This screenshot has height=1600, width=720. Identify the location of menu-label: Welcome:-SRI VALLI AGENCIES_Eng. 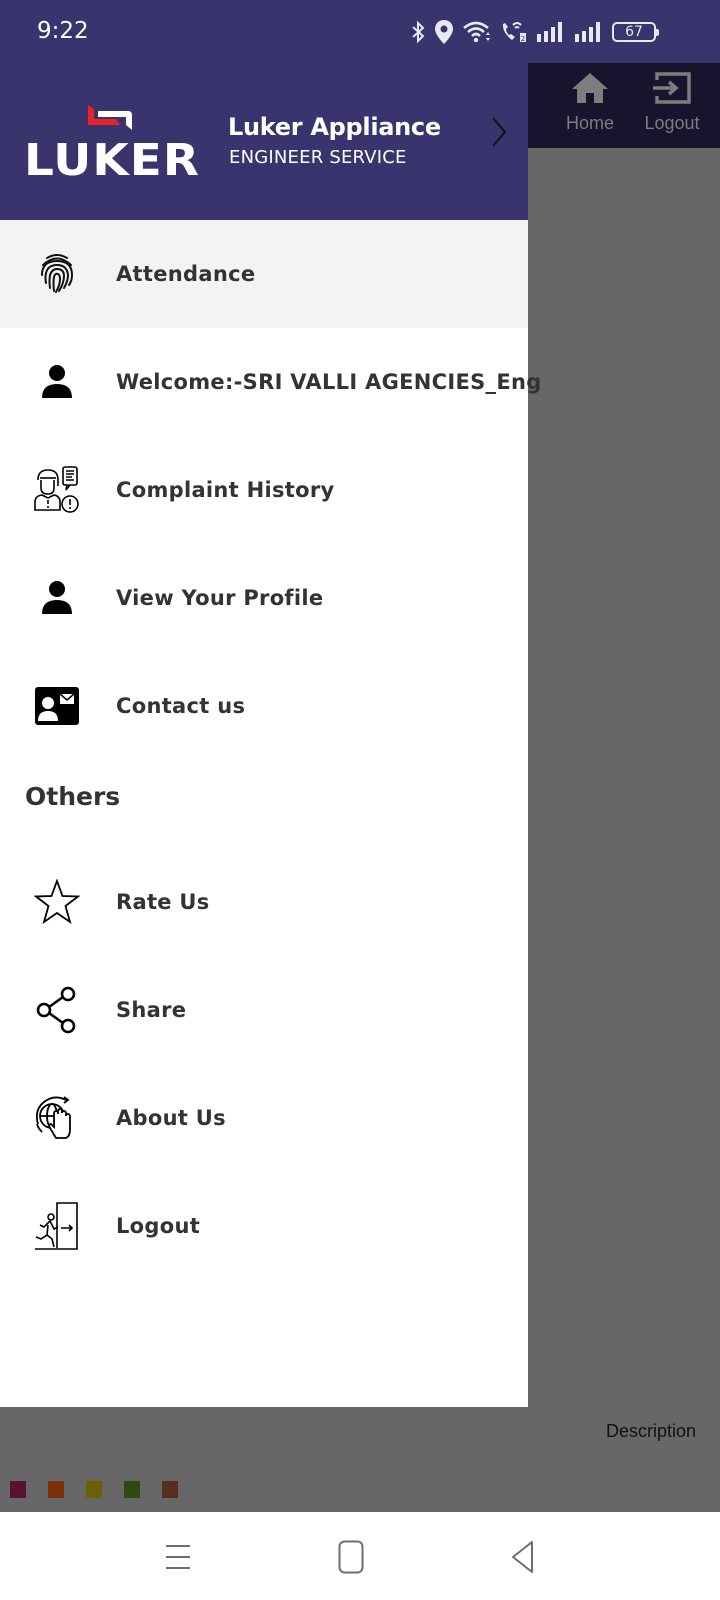
(329, 382).